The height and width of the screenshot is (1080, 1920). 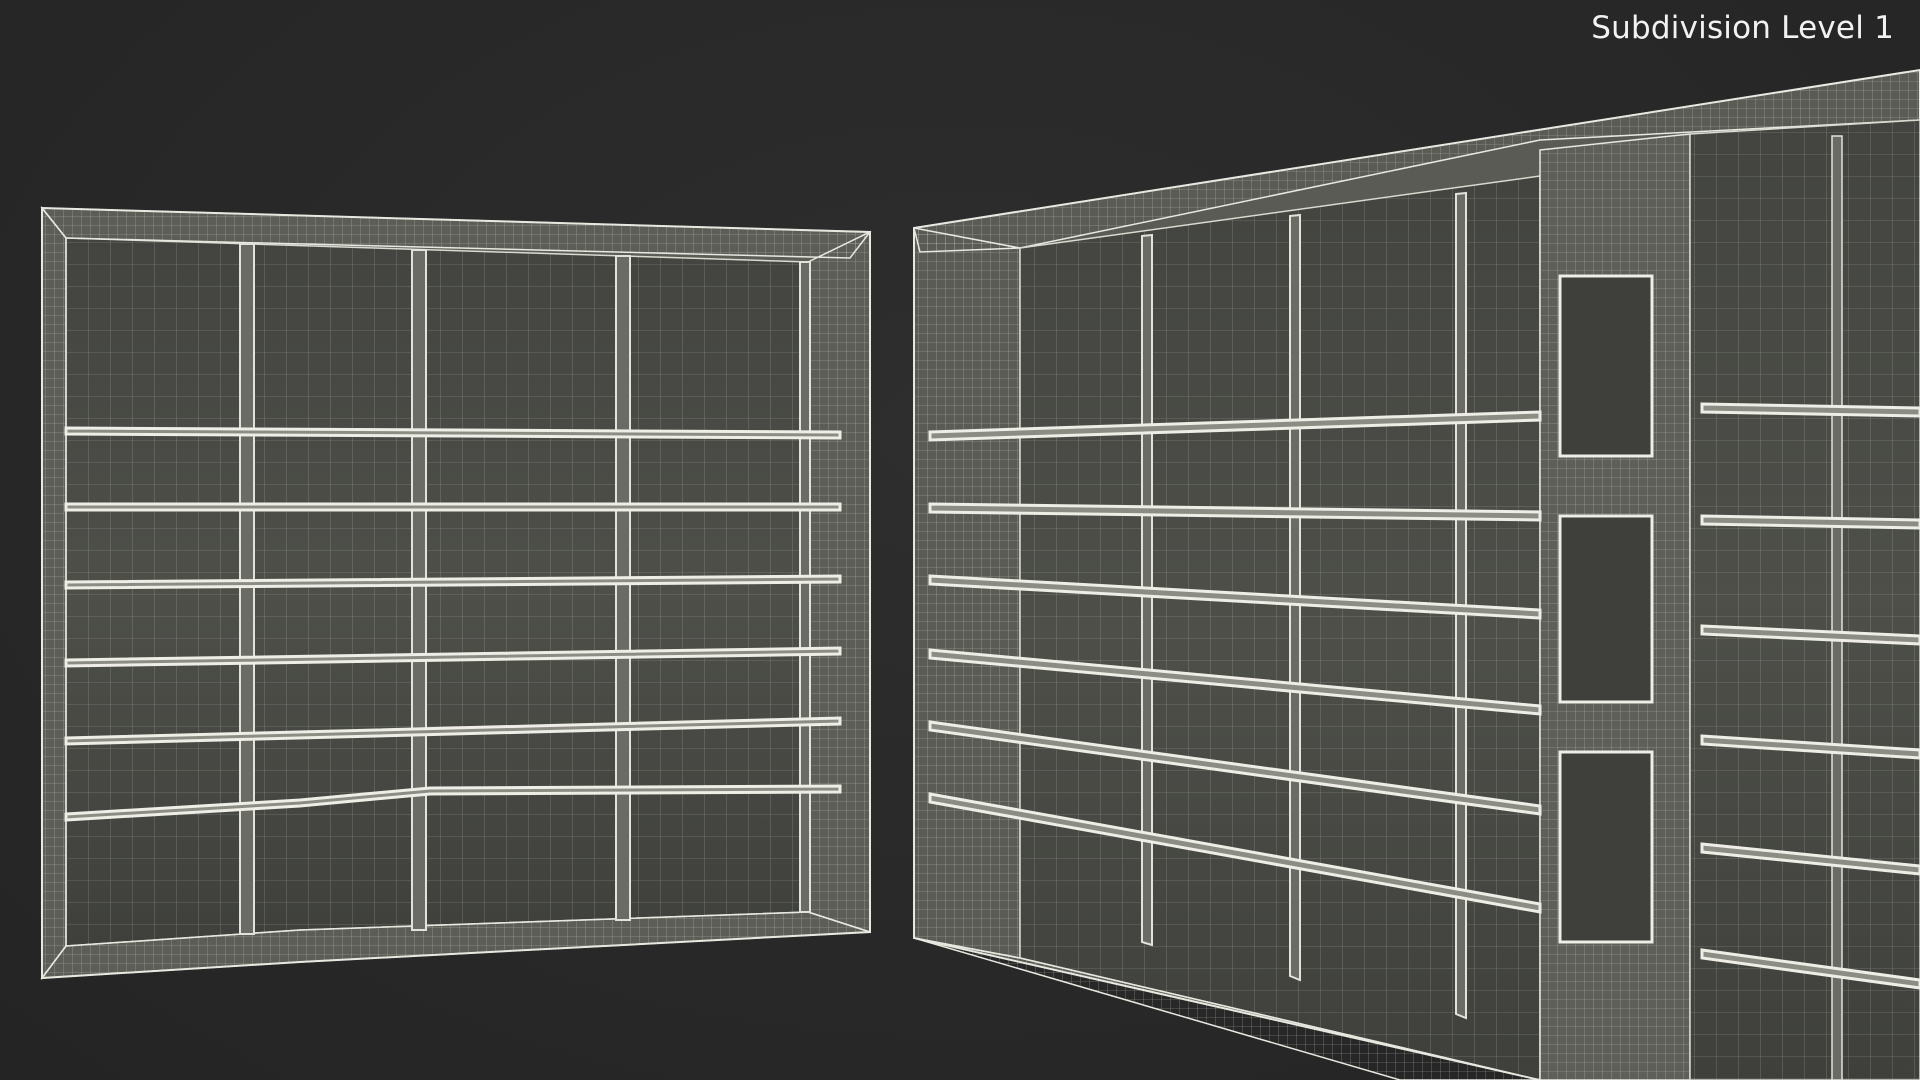 What do you see at coordinates (1742, 28) in the screenshot?
I see `subdivision-level-label: Subdivision Level 1` at bounding box center [1742, 28].